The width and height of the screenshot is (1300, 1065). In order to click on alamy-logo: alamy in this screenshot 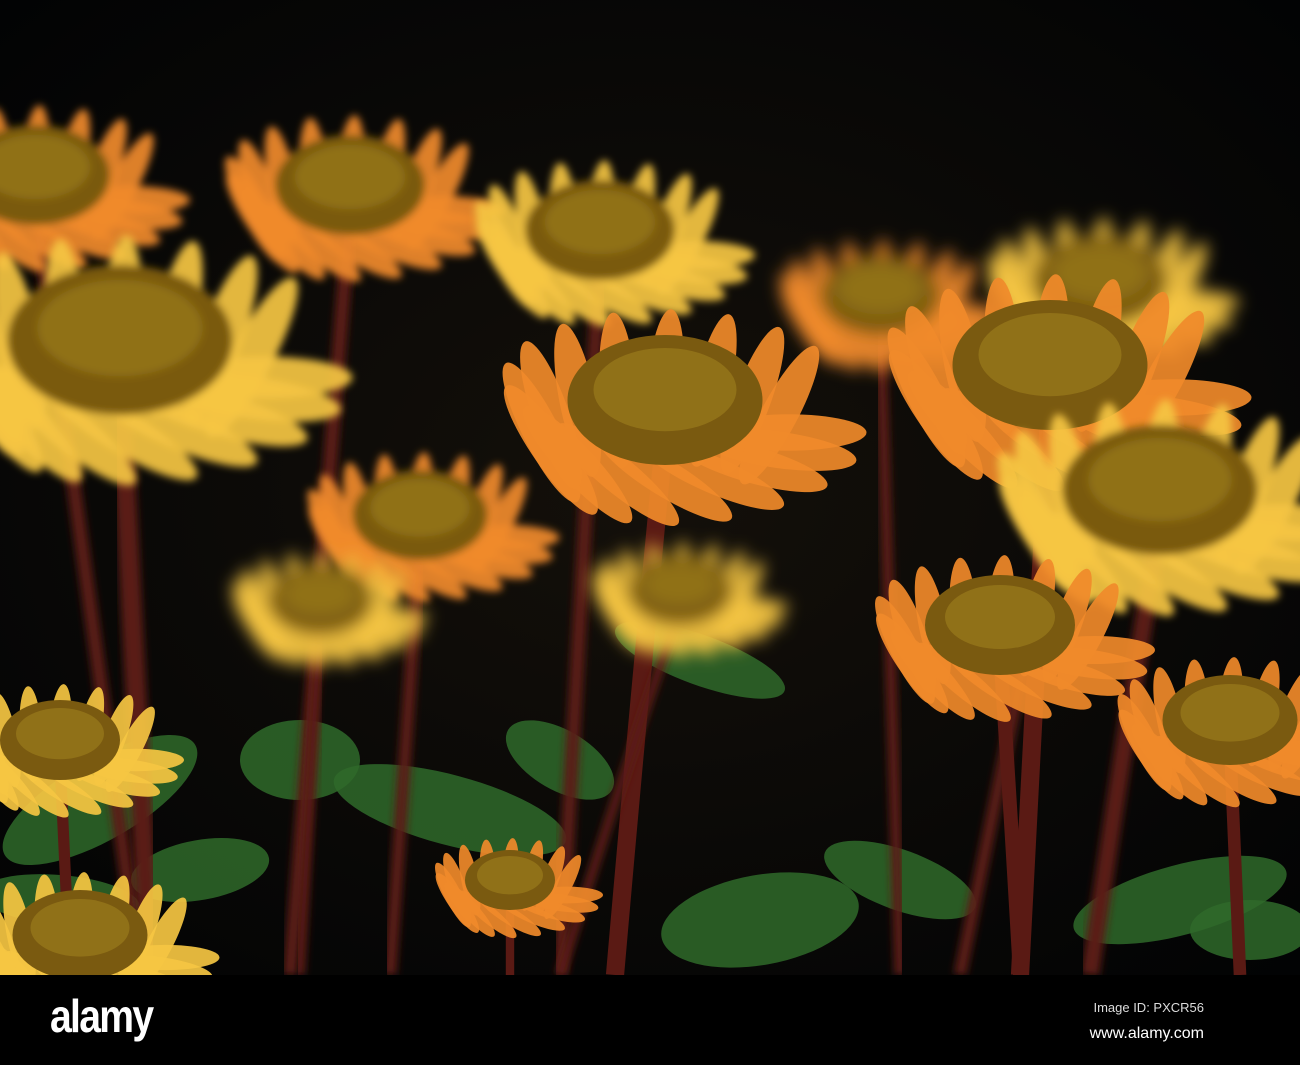, I will do `click(102, 1016)`.